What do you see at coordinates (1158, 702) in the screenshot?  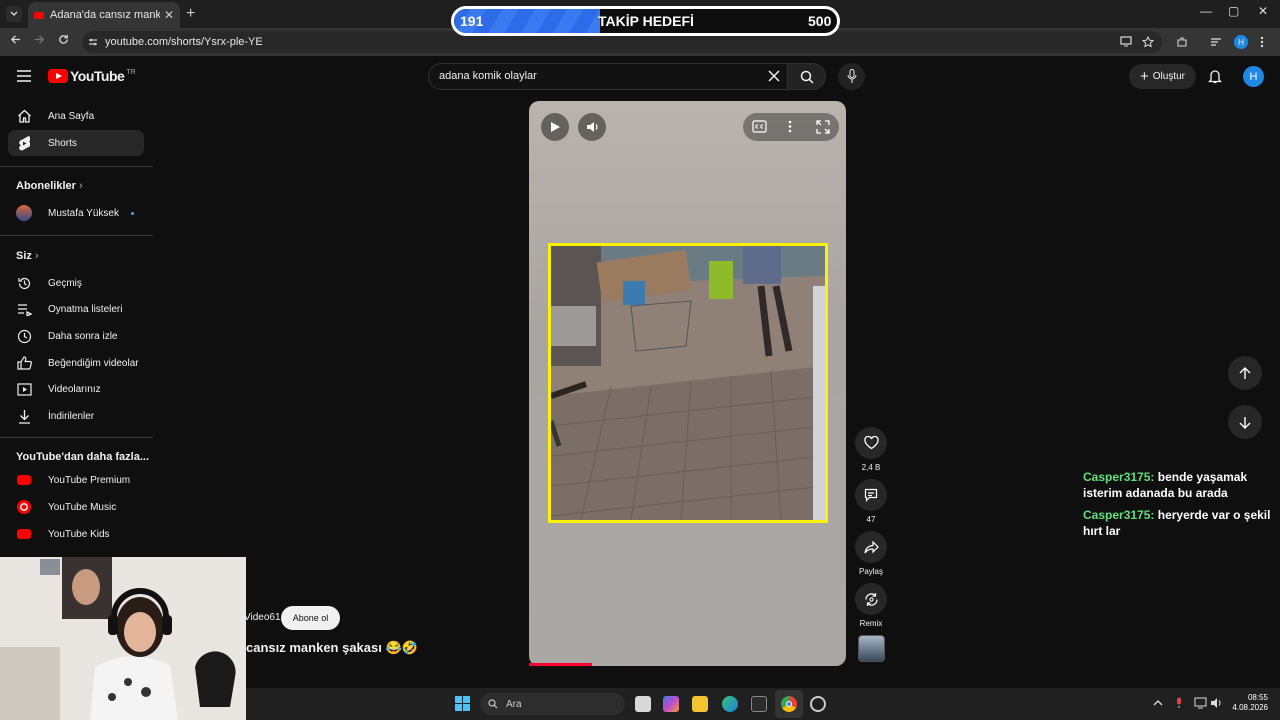 I see `show-hidden-icons-chevron-icon` at bounding box center [1158, 702].